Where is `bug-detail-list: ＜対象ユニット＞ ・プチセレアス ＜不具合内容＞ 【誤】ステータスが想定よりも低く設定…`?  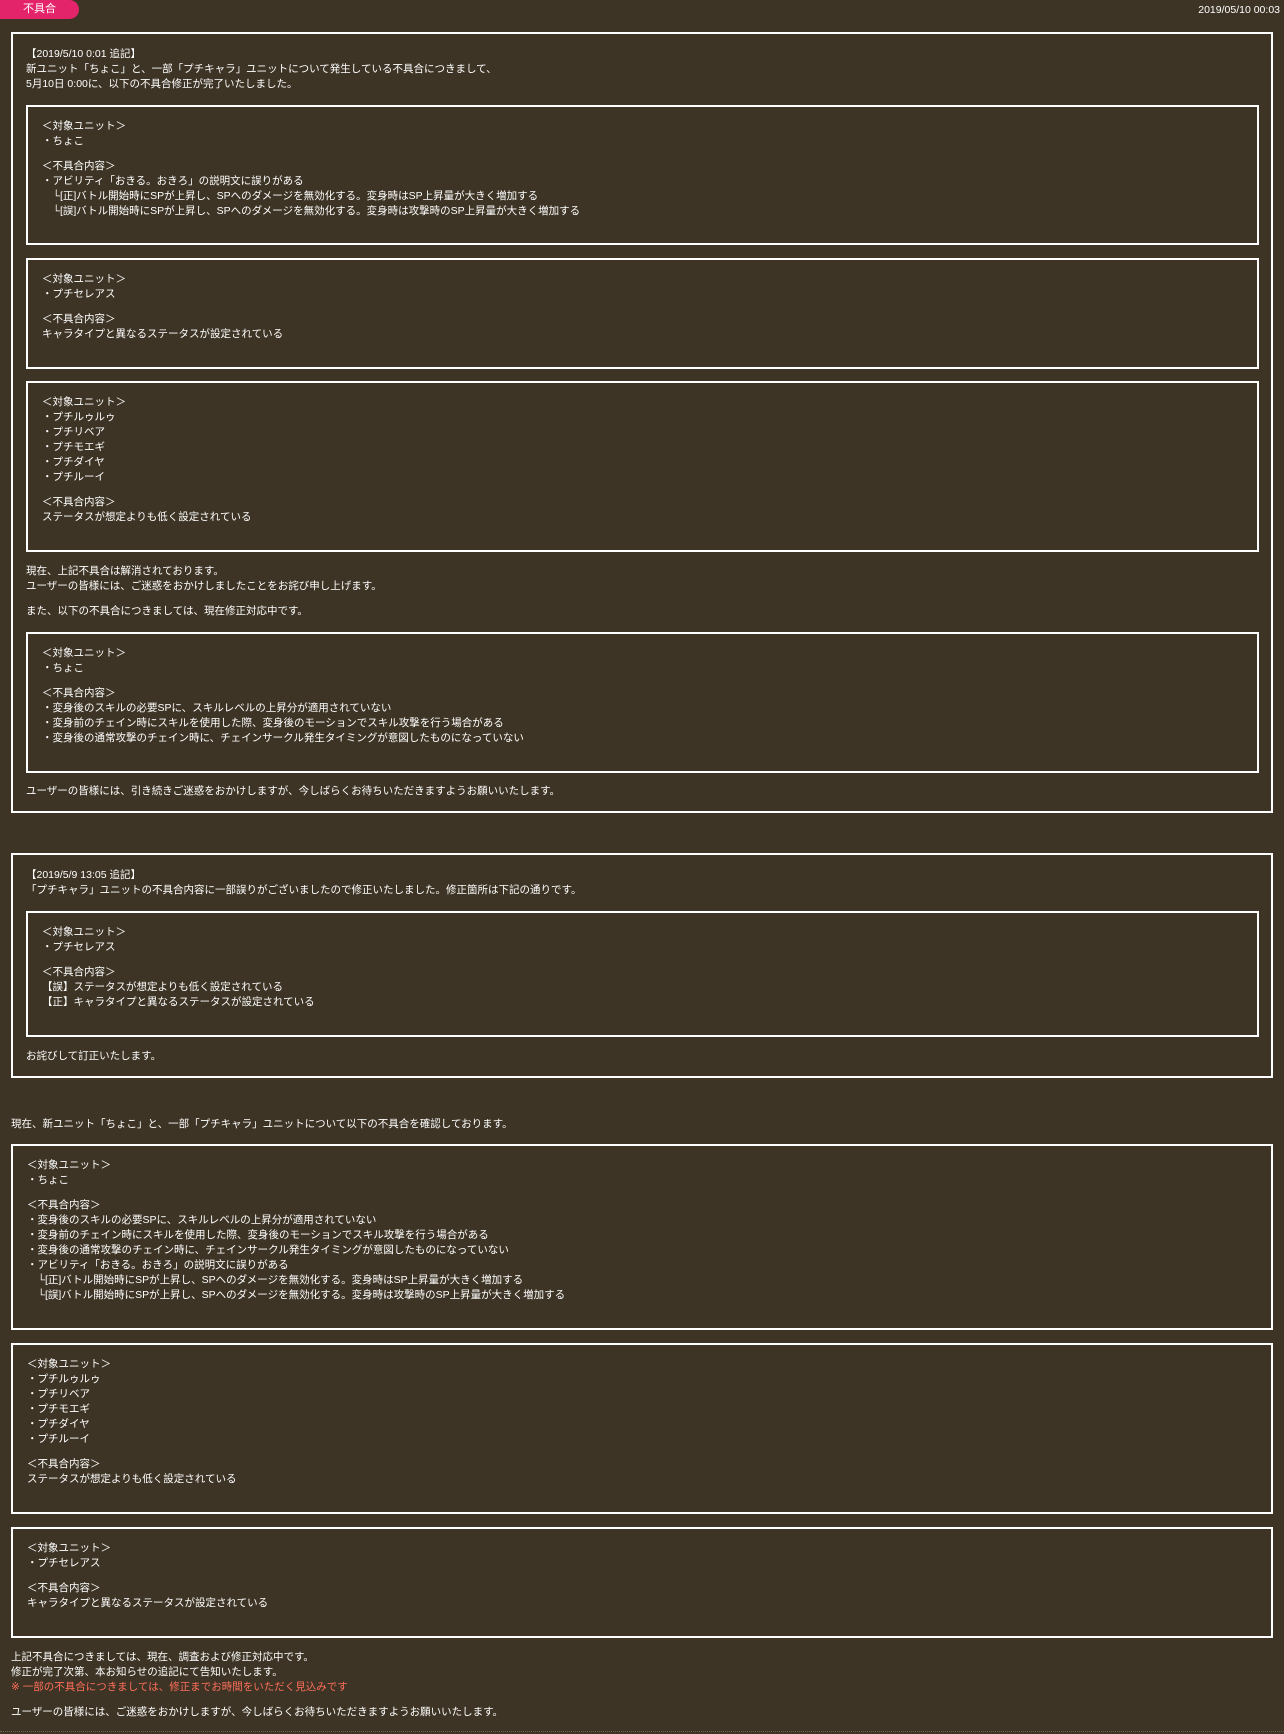 bug-detail-list: ＜対象ユニット＞ ・プチセレアス ＜不具合内容＞ 【誤】ステータスが想定よりも低く設定… is located at coordinates (642, 967).